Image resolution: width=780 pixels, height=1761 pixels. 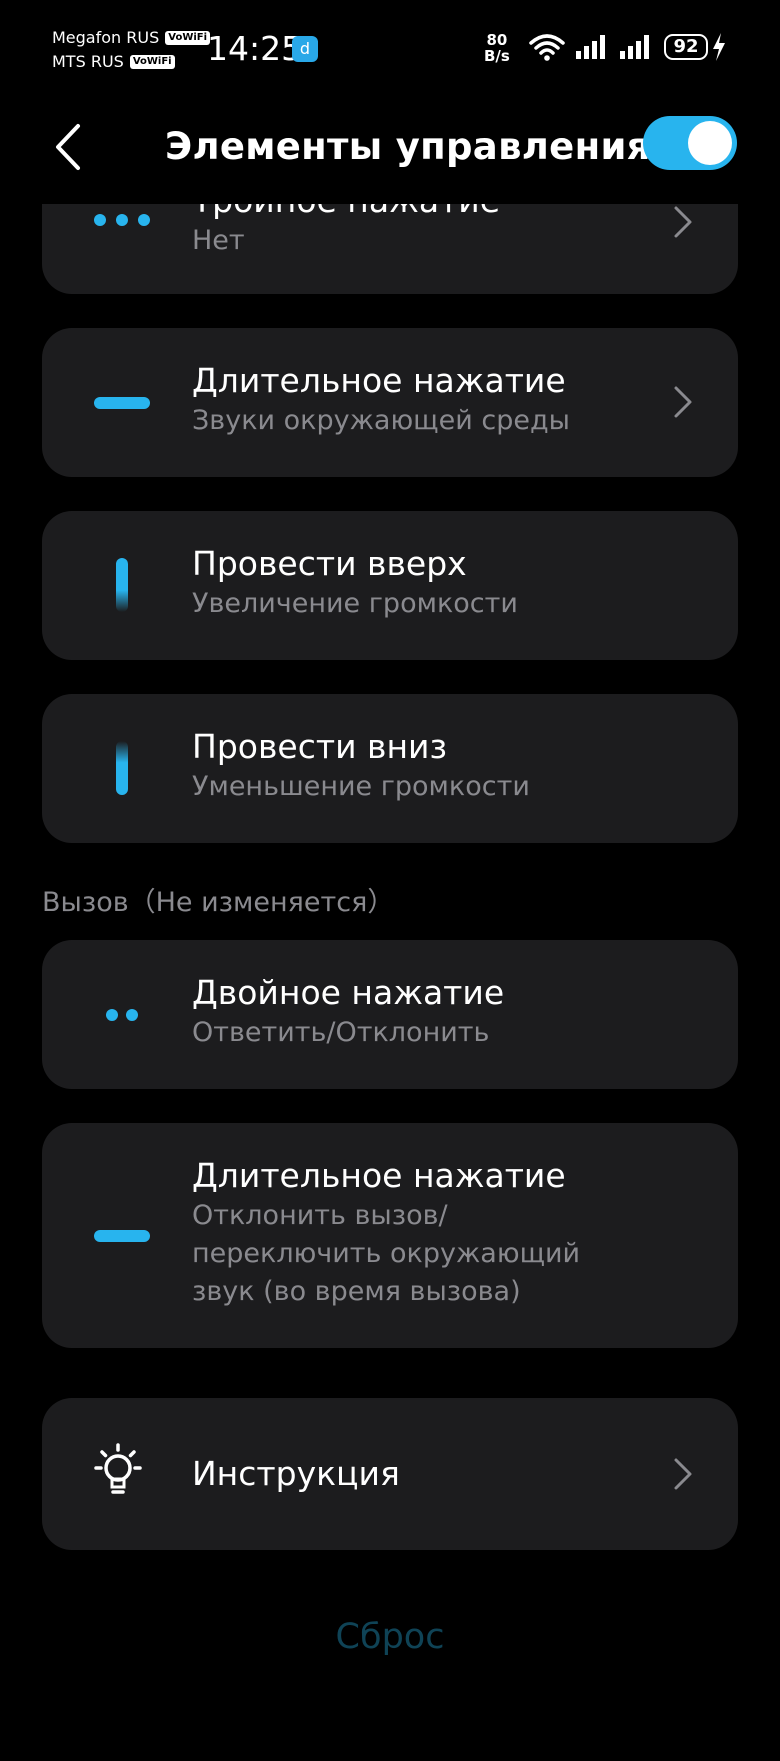 I want to click on wifi-icon, so click(x=547, y=47).